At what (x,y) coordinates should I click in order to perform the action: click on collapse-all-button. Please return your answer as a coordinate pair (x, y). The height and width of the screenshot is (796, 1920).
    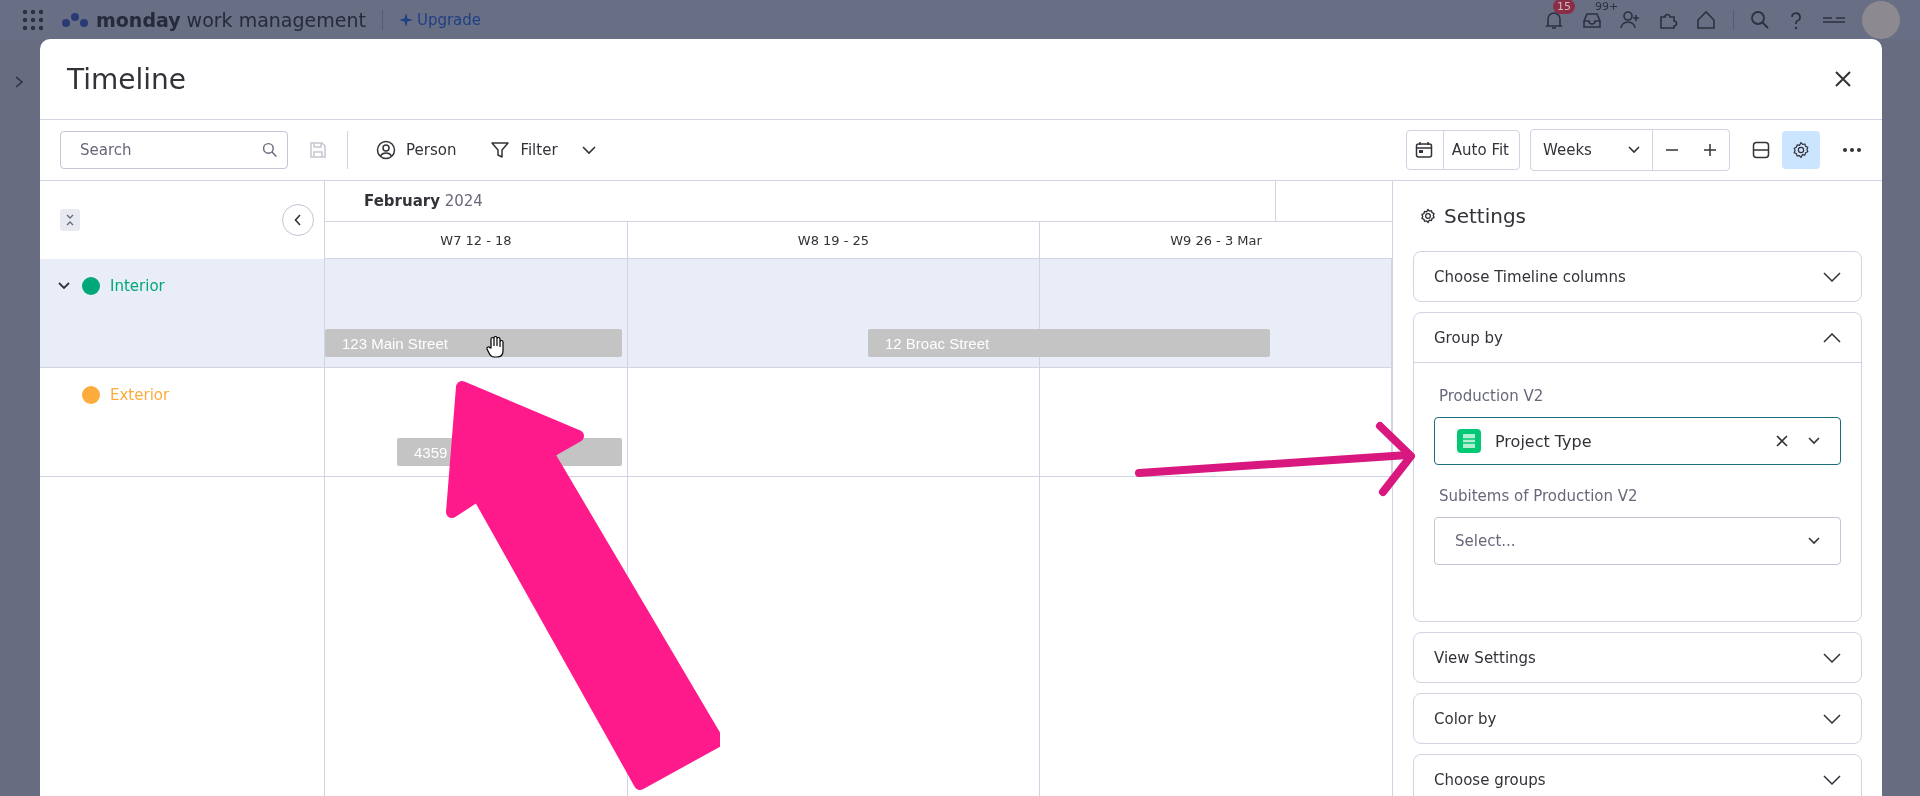
    Looking at the image, I should click on (70, 220).